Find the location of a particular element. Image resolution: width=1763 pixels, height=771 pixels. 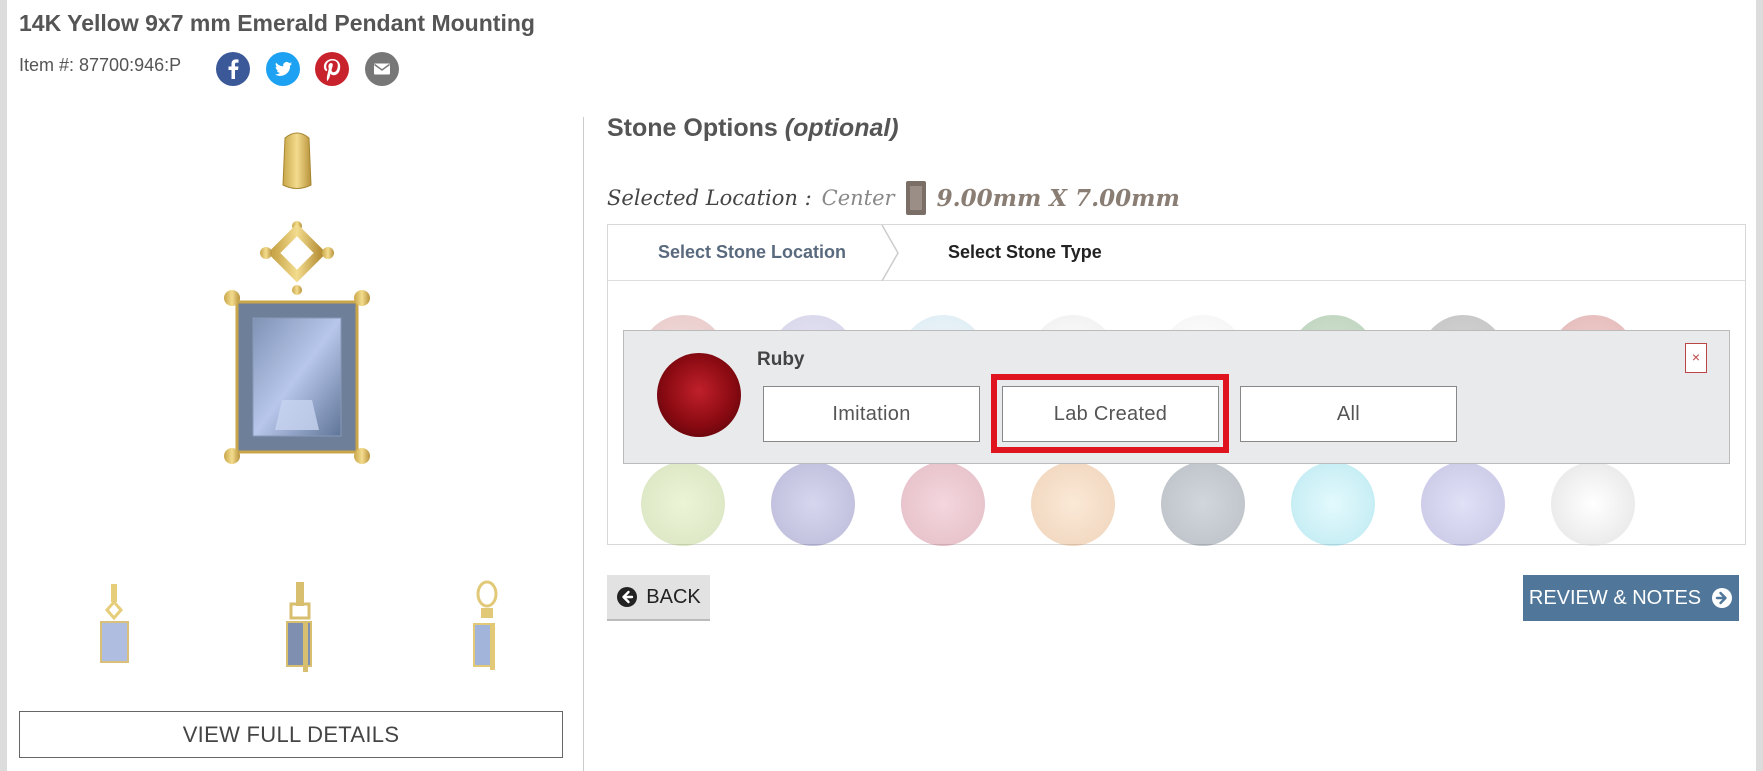

back-button: BACK is located at coordinates (658, 598).